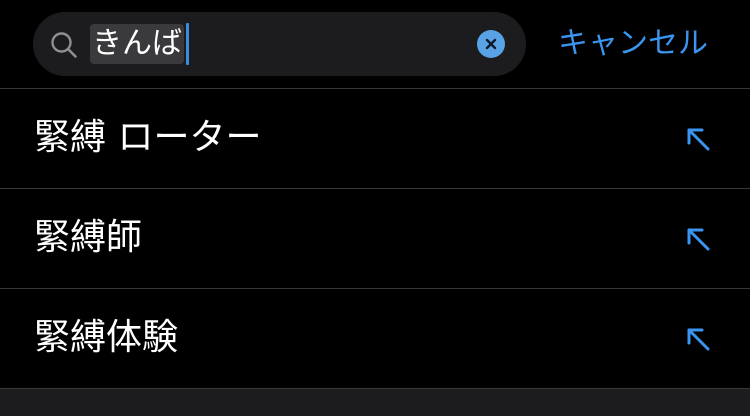  Describe the element at coordinates (375, 402) in the screenshot. I see `section-footer` at that location.